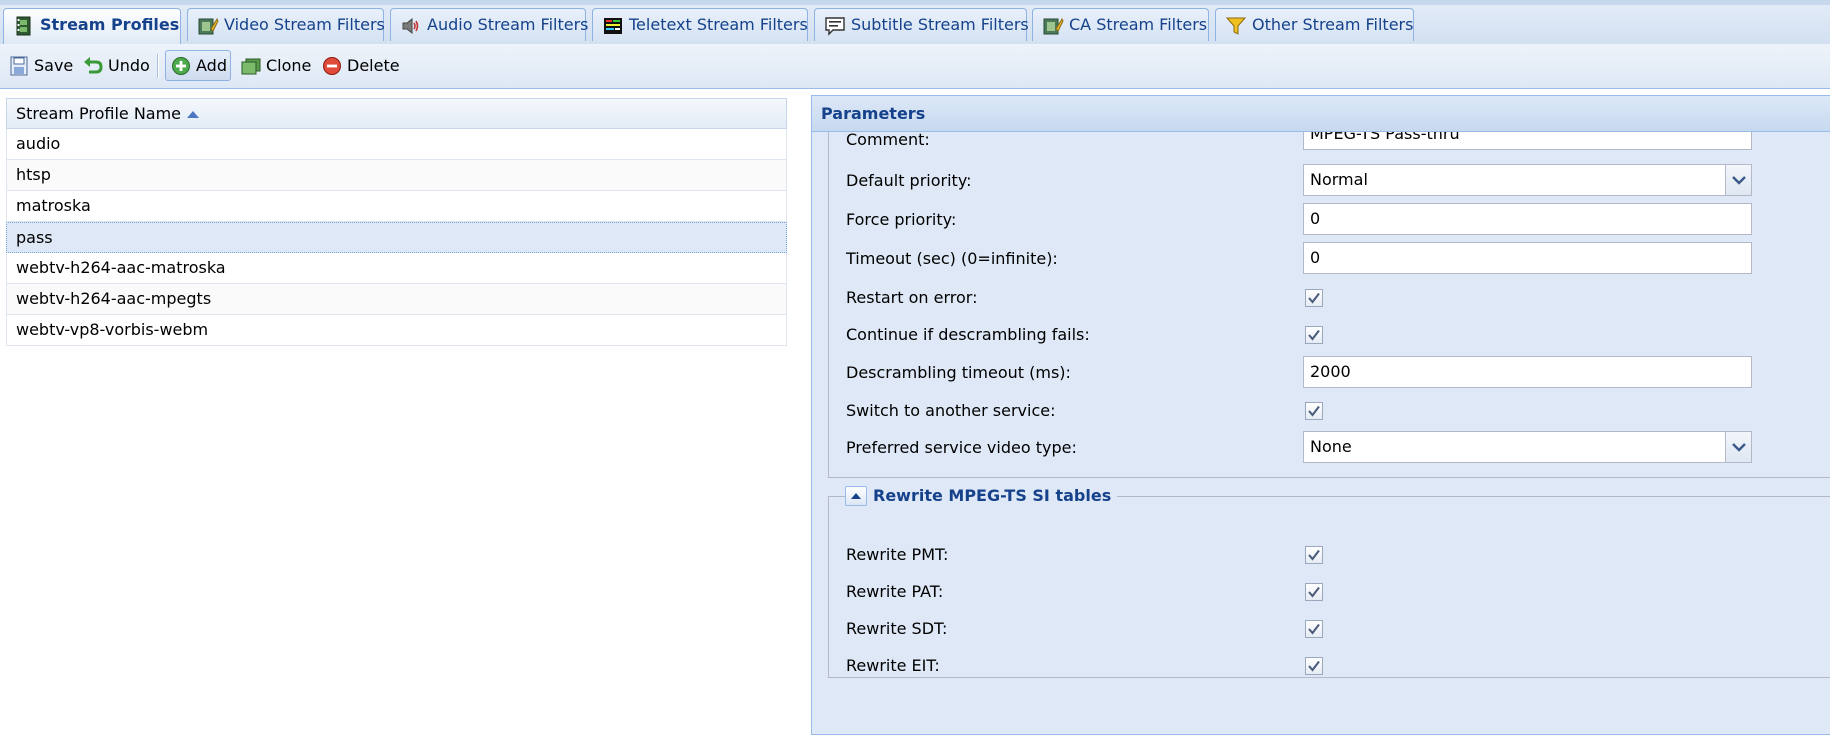 The height and width of the screenshot is (744, 1830). Describe the element at coordinates (912, 297) in the screenshot. I see `restart-on-error-label: Restart on error:` at that location.